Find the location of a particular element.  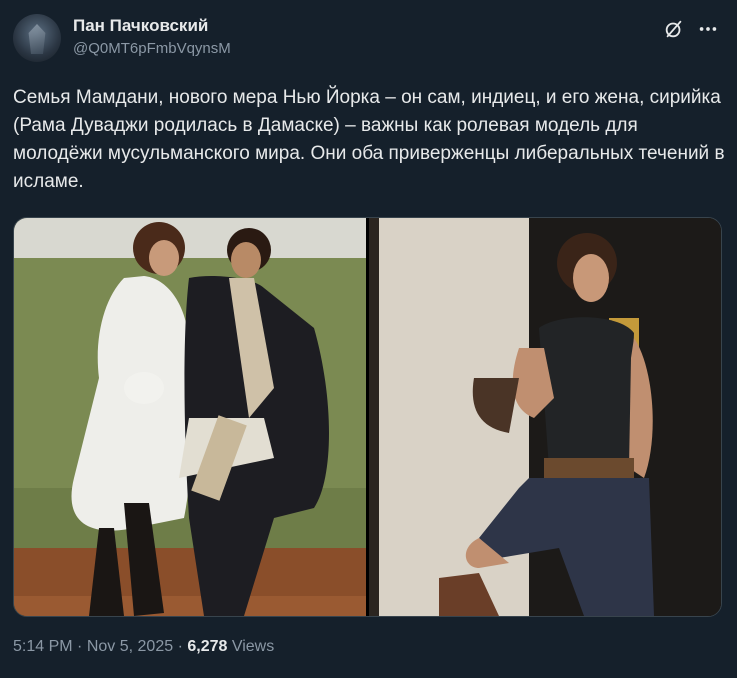

tweet-meta: 5:14 PM · Nov 5, 2025 · 6,278 Views is located at coordinates (143, 647).